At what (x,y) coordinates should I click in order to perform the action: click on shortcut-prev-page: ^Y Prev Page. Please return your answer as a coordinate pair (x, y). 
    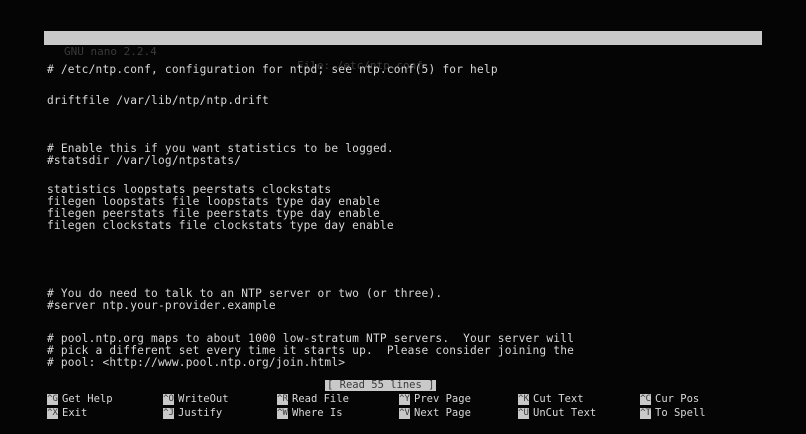
    Looking at the image, I should click on (435, 399).